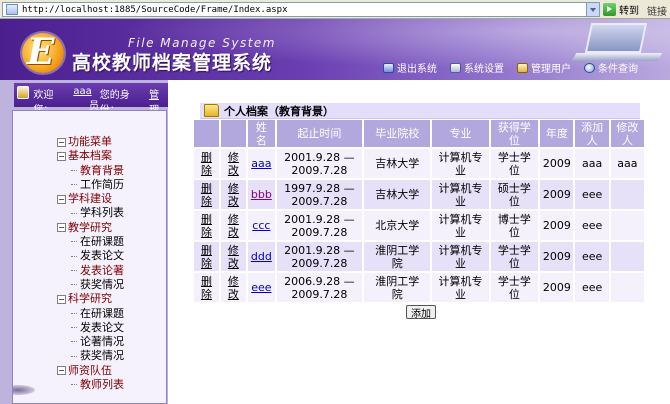 Image resolution: width=670 pixels, height=404 pixels. Describe the element at coordinates (90, 142) in the screenshot. I see `tree-root: − 功能菜单` at that location.